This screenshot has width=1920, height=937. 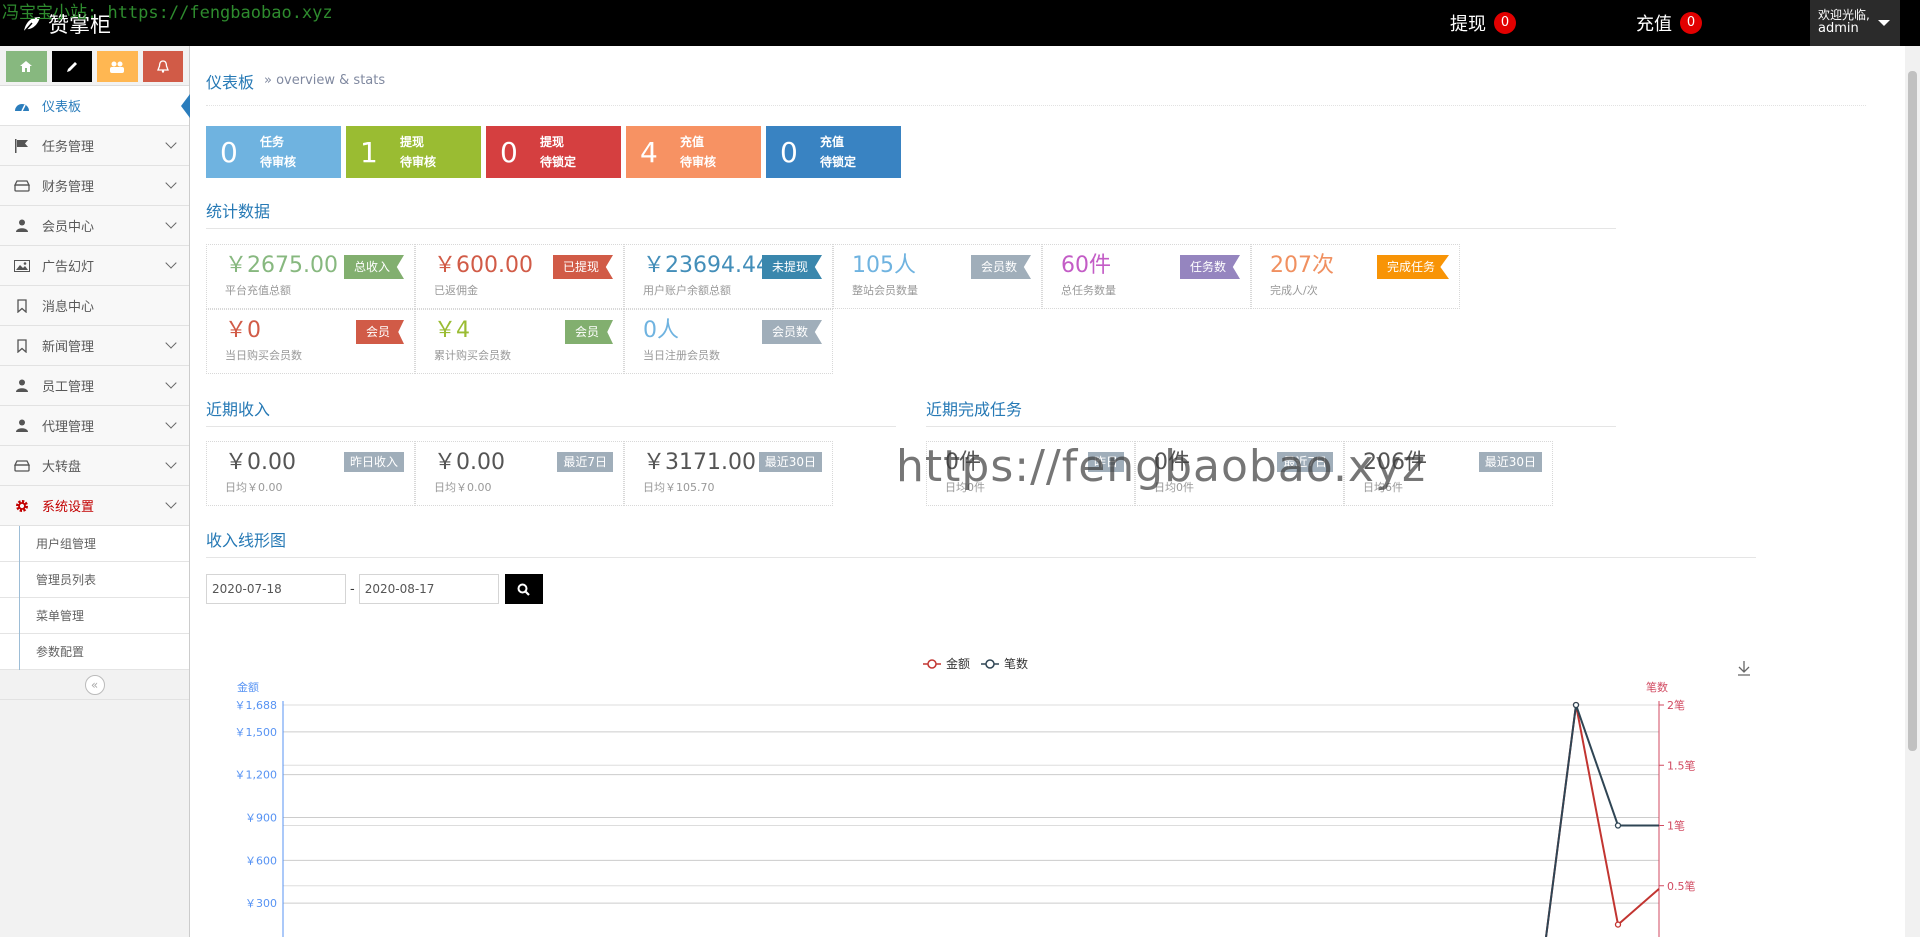 I want to click on search-icon, so click(x=523, y=589).